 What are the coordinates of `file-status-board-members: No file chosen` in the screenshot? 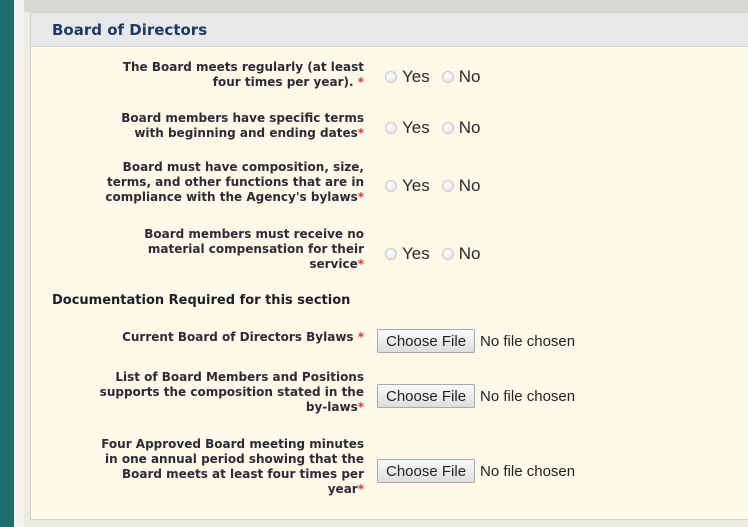 It's located at (528, 396).